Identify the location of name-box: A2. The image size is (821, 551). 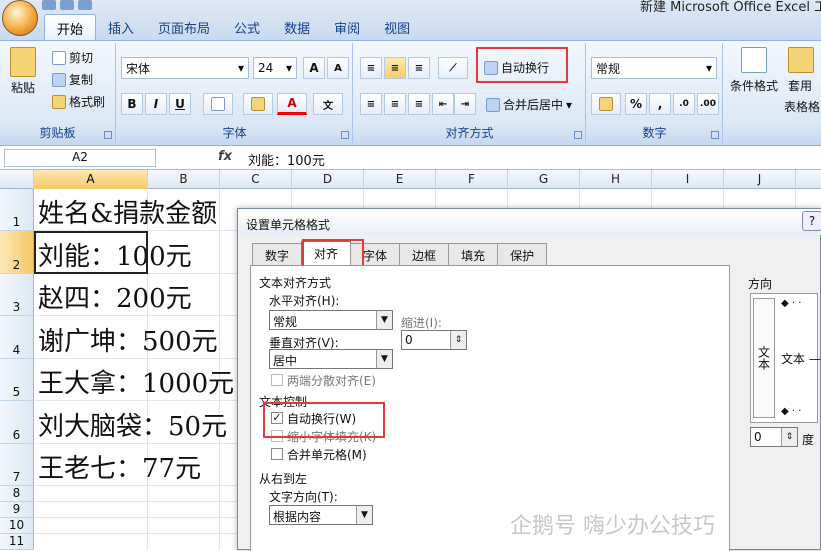
(80, 158).